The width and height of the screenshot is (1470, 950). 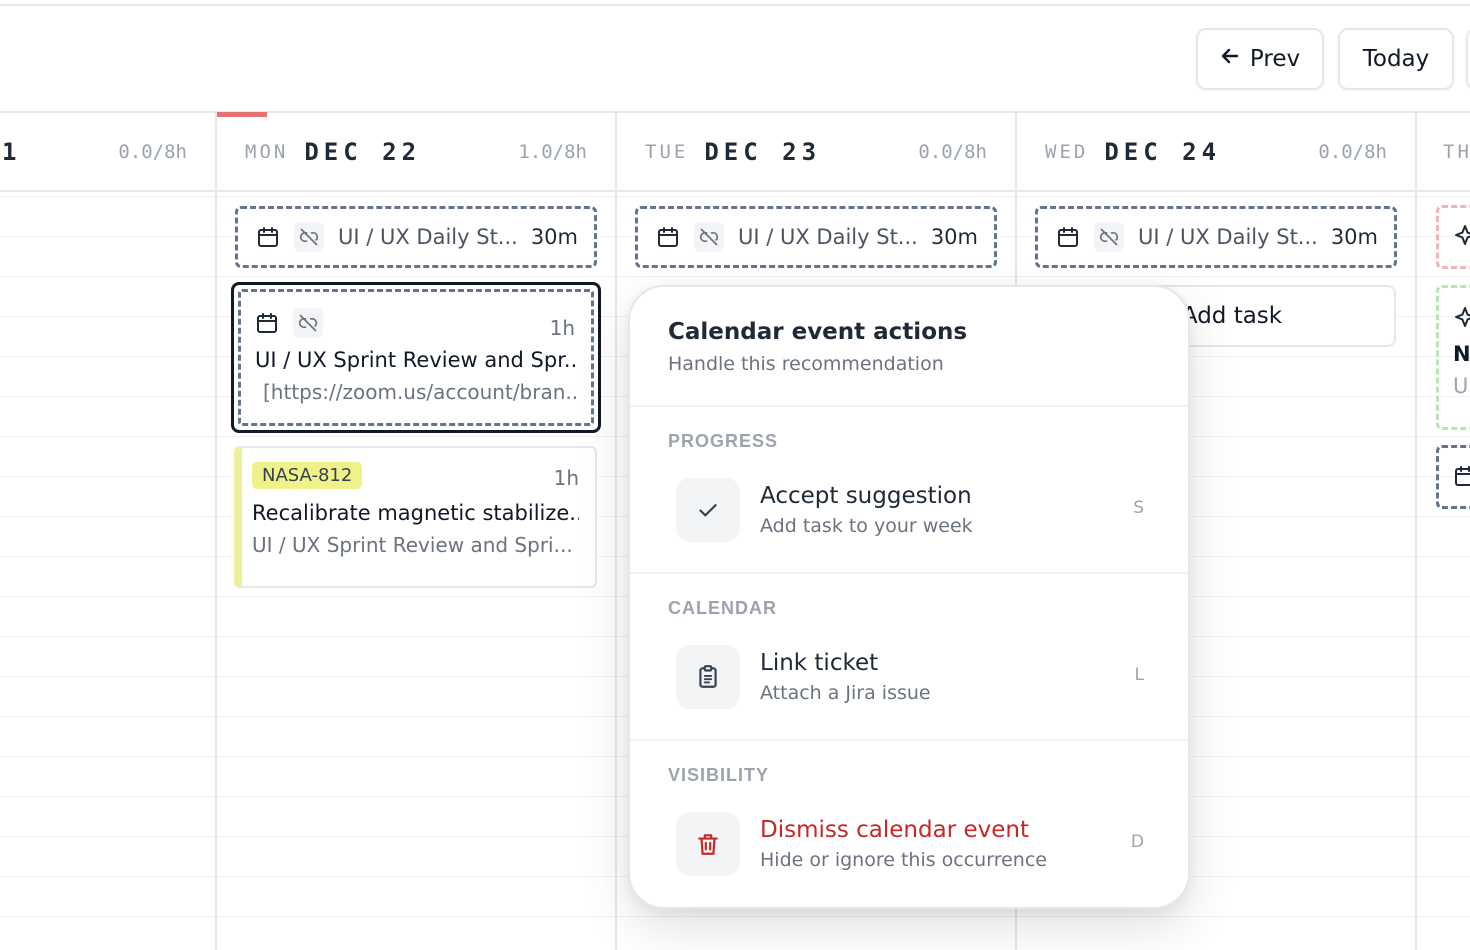 What do you see at coordinates (866, 526) in the screenshot?
I see `action-description: Add task to your week` at bounding box center [866, 526].